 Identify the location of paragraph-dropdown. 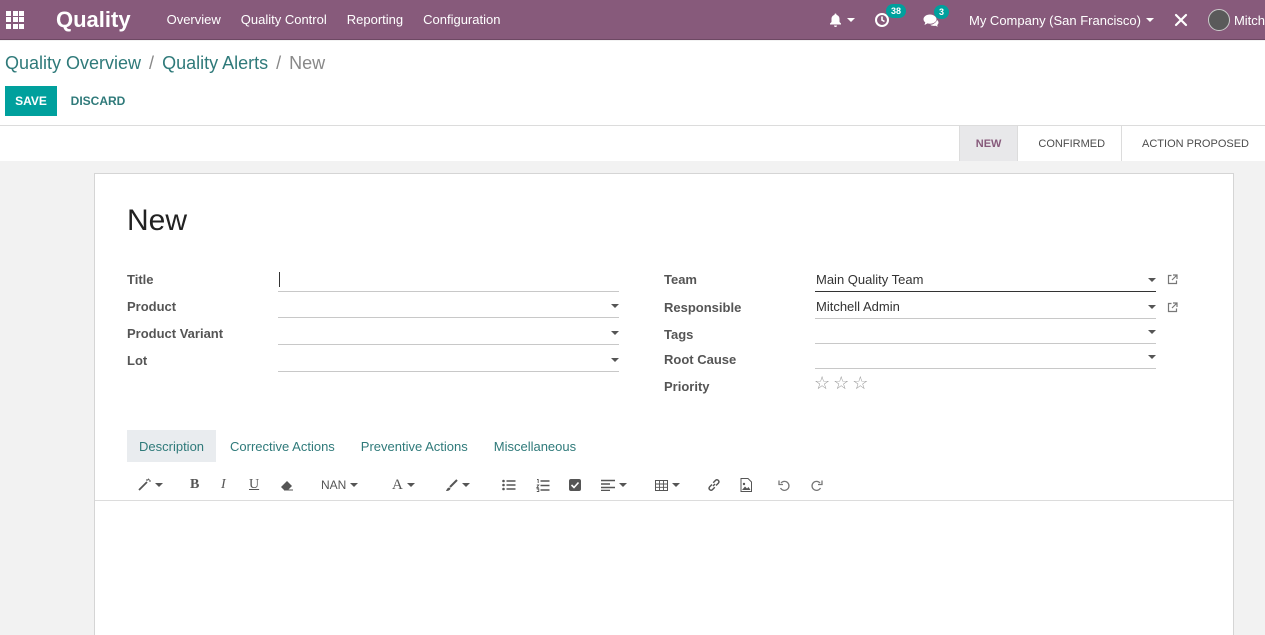
(614, 485).